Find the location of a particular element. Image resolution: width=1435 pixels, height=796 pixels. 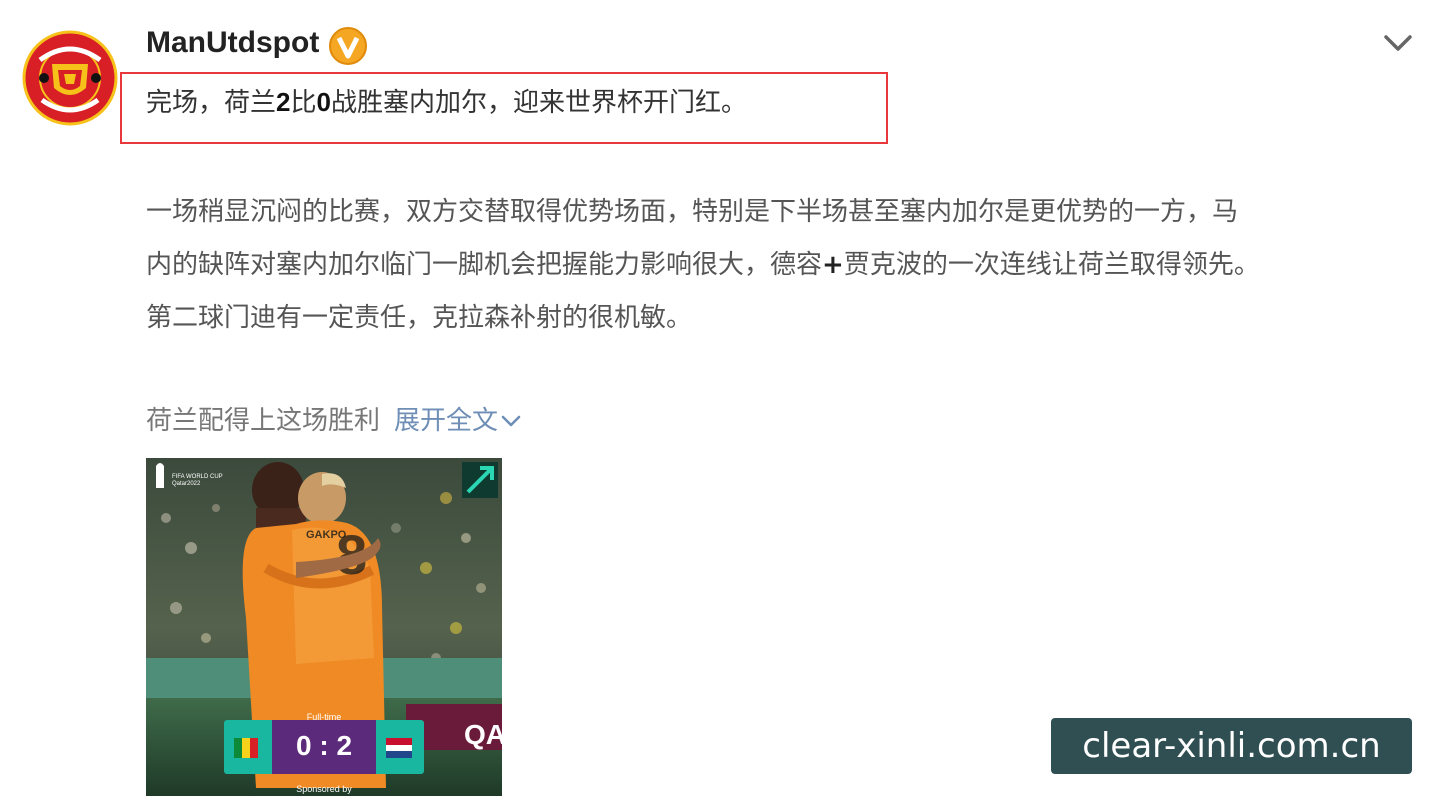

site-watermark: clear-xinli.com.cn is located at coordinates (1231, 746).